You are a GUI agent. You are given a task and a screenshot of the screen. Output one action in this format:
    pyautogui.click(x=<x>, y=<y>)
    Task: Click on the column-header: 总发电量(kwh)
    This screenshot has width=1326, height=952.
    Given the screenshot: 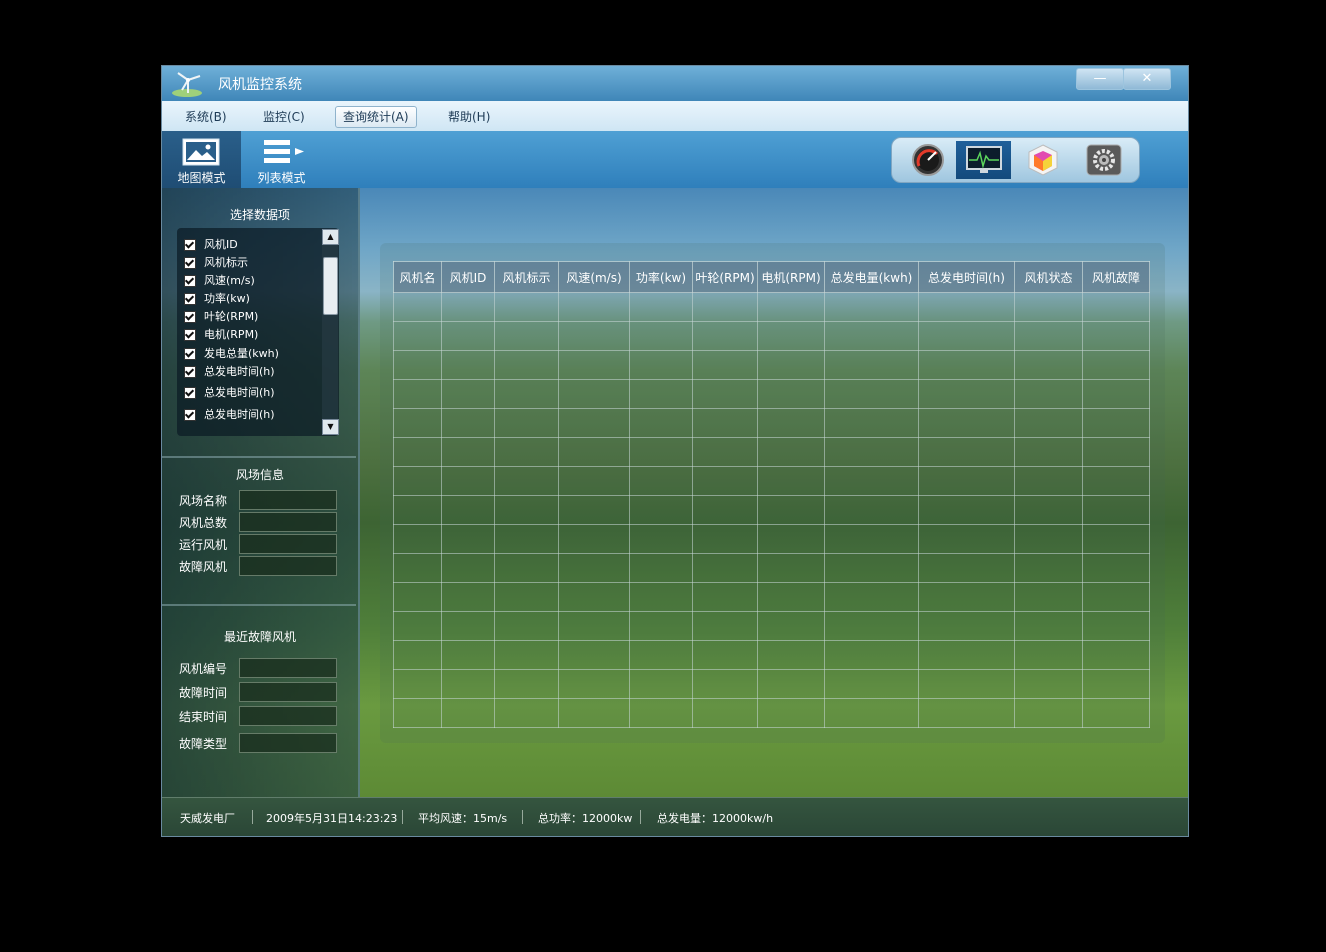 What is the action you would take?
    pyautogui.click(x=871, y=277)
    